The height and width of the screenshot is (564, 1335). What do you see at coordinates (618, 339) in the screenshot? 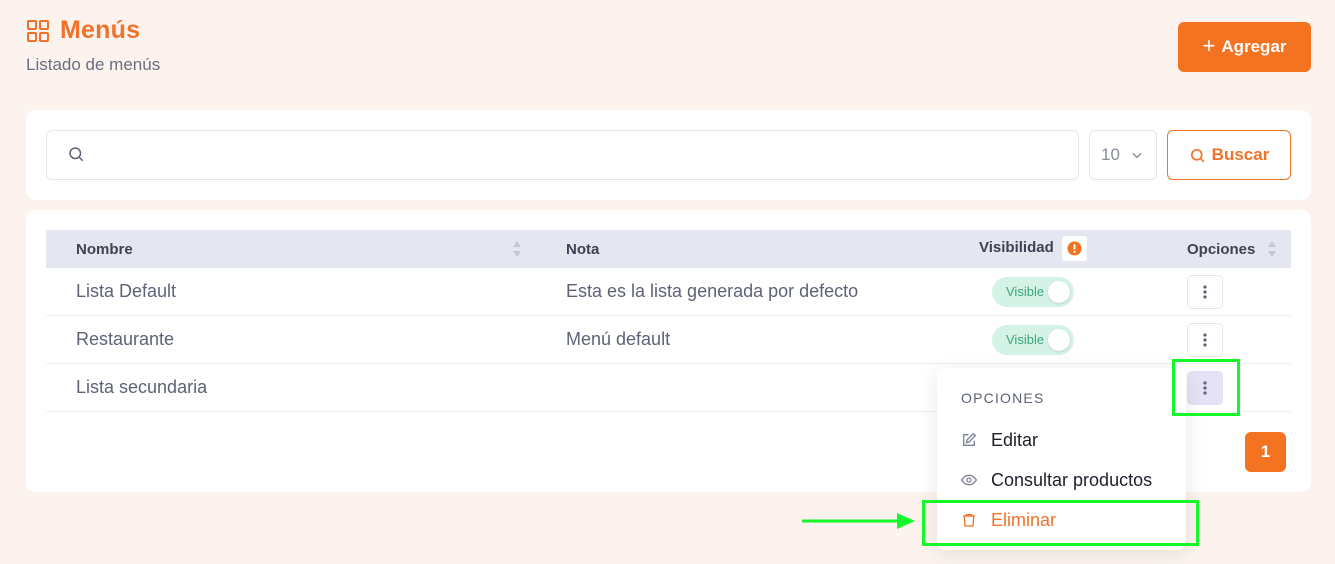
I see `row-note: Menú default` at bounding box center [618, 339].